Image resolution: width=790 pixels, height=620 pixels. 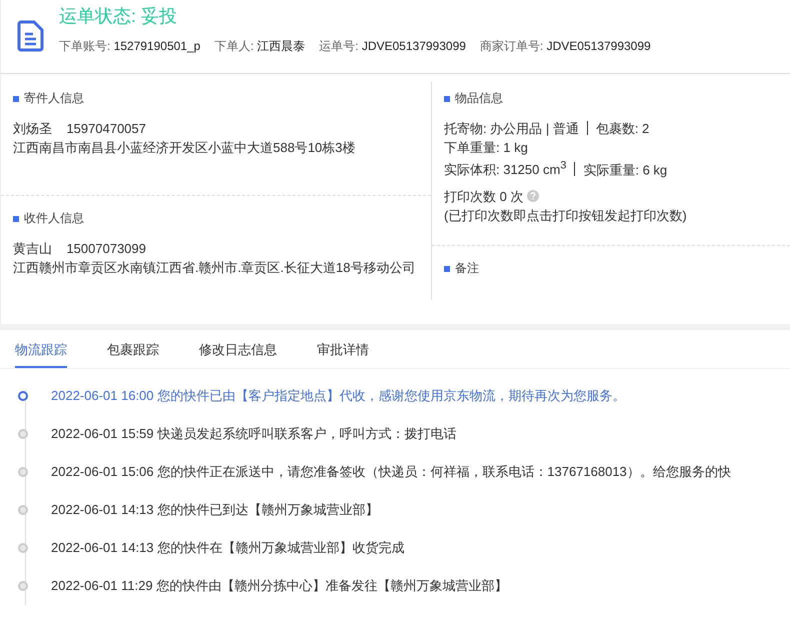 What do you see at coordinates (133, 349) in the screenshot?
I see `tab: 包裹跟踪` at bounding box center [133, 349].